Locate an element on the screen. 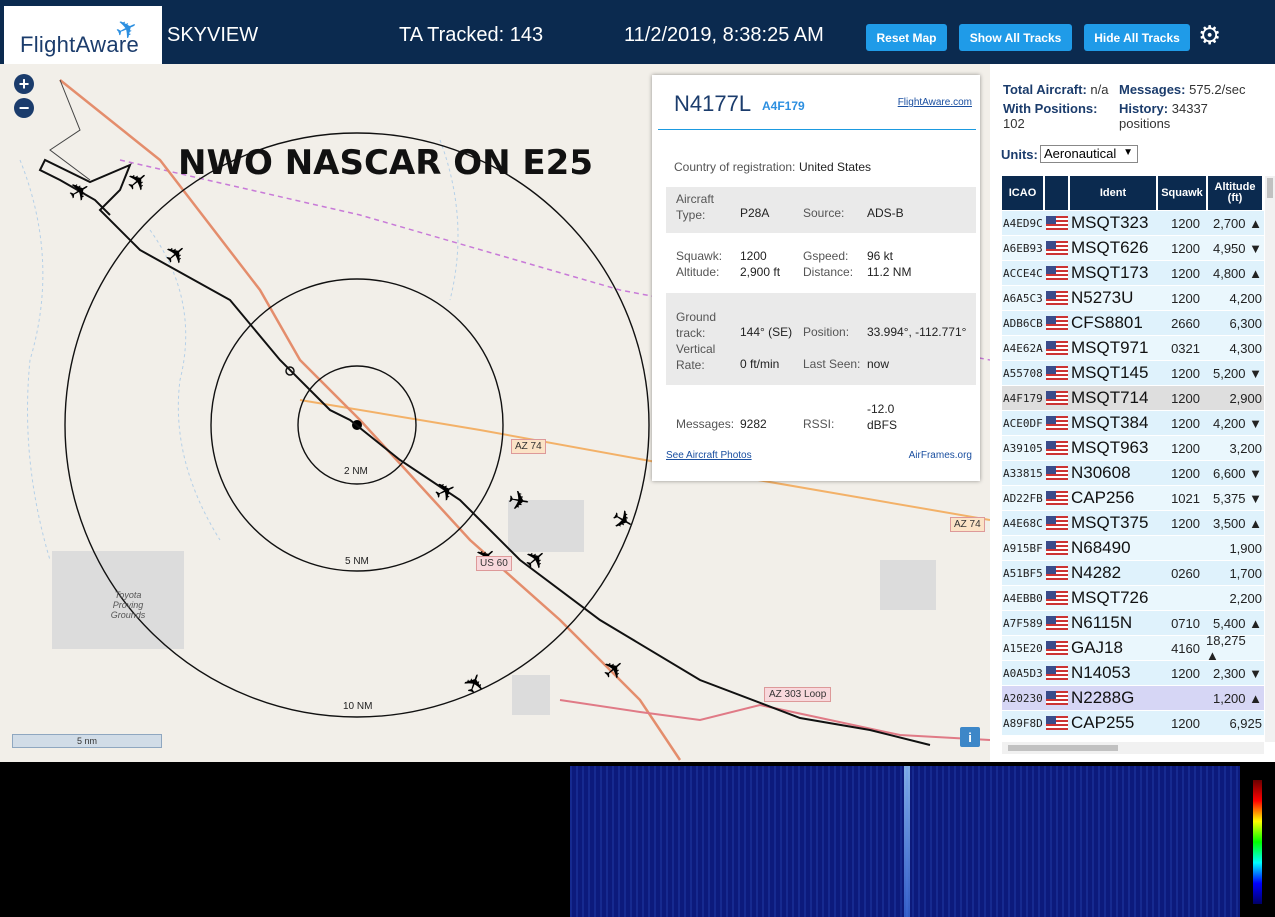 The height and width of the screenshot is (917, 1275). distance-label: Distance: is located at coordinates (828, 272).